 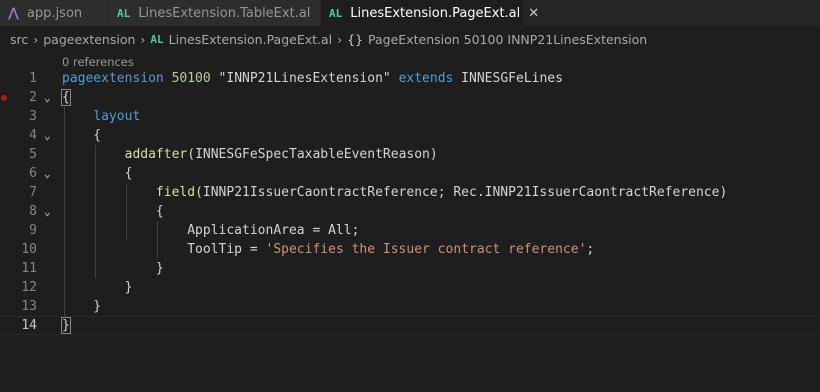 What do you see at coordinates (435, 13) in the screenshot?
I see `tab-label: LinesExtension.PageExt.al` at bounding box center [435, 13].